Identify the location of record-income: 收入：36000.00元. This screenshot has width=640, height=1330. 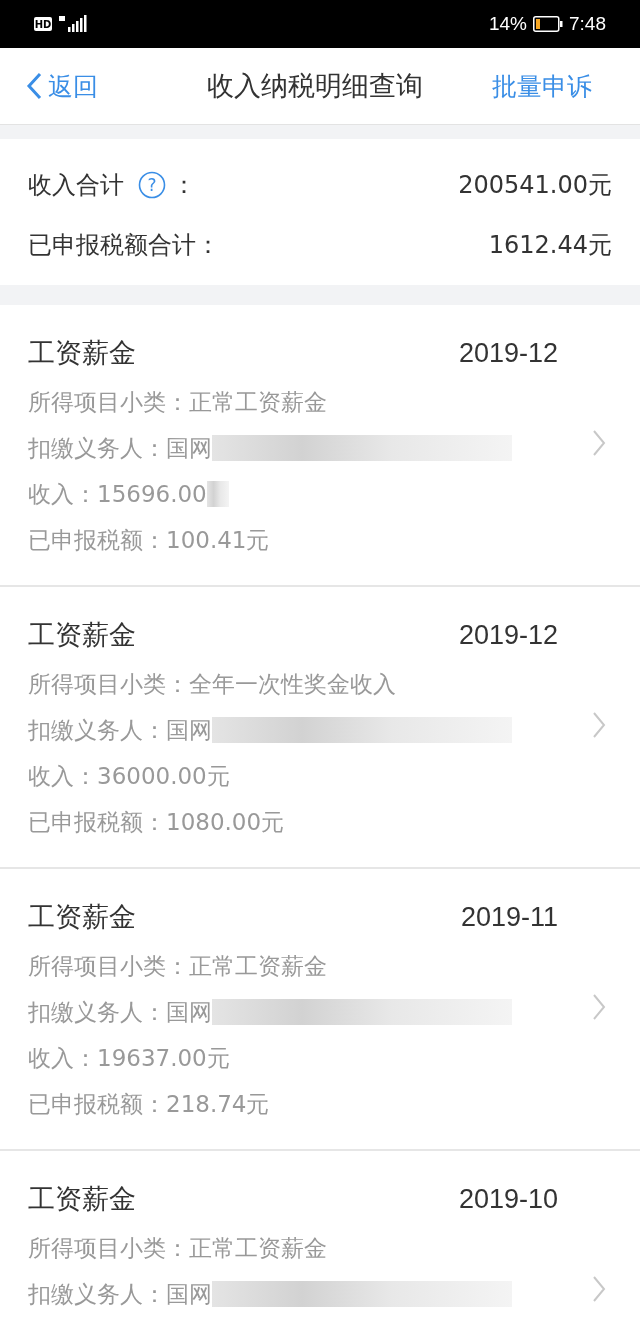
(129, 776).